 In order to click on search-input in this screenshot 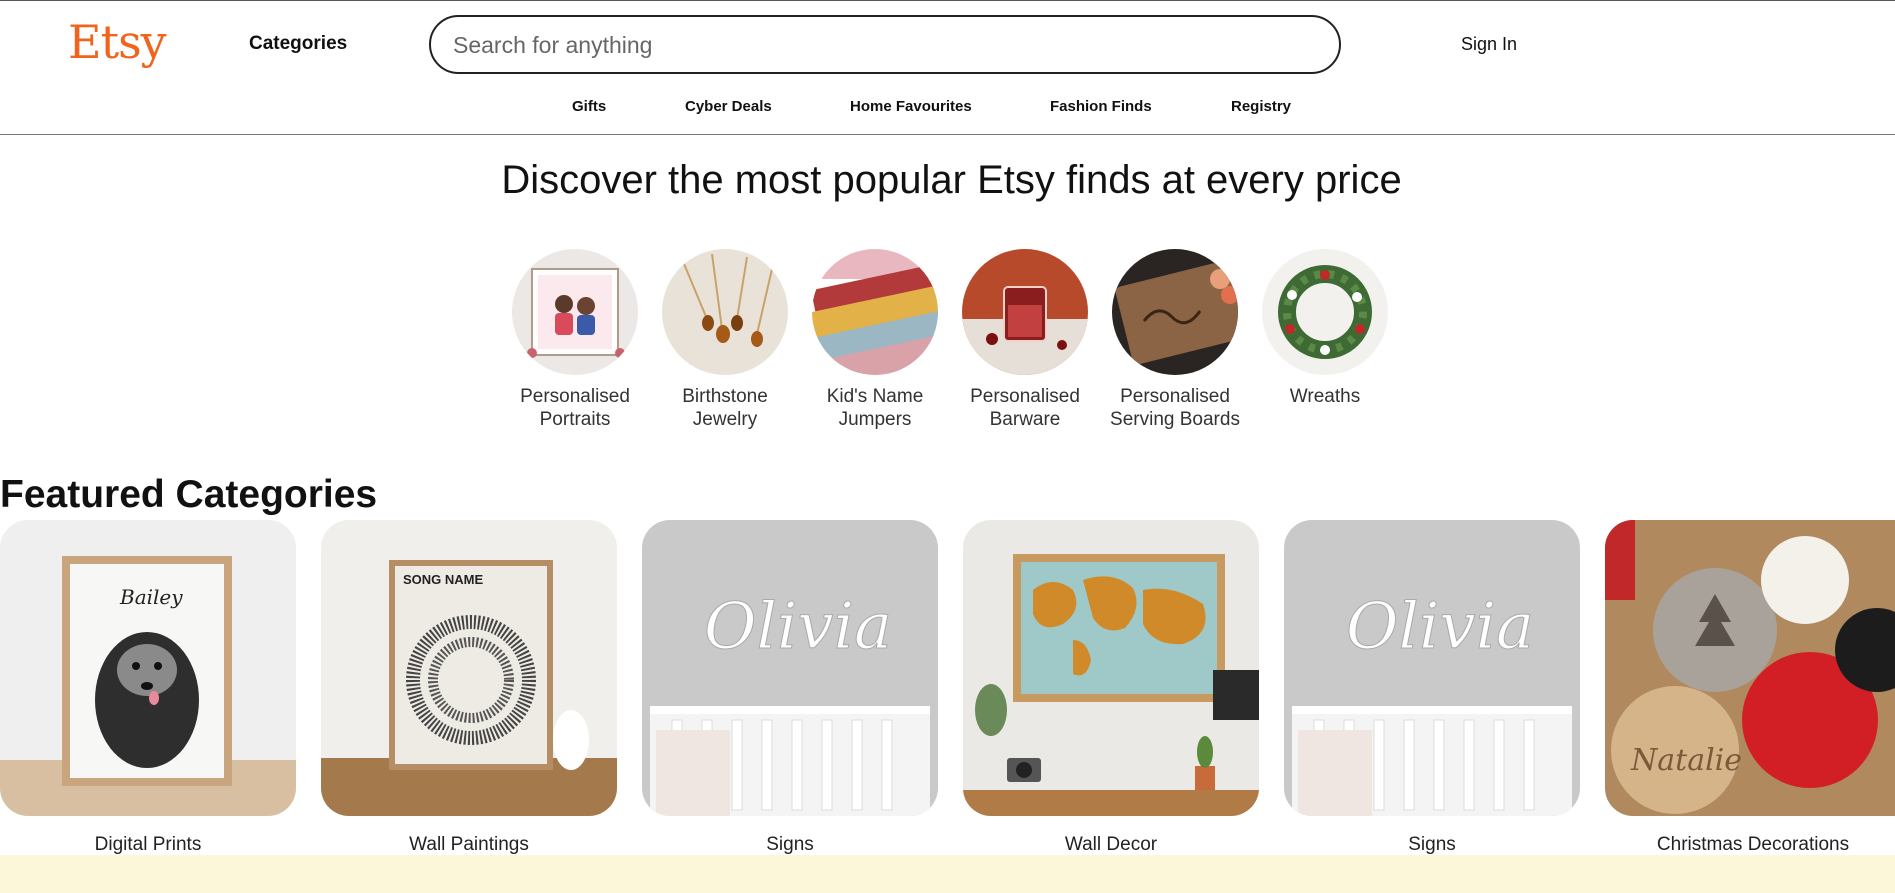, I will do `click(883, 45)`.